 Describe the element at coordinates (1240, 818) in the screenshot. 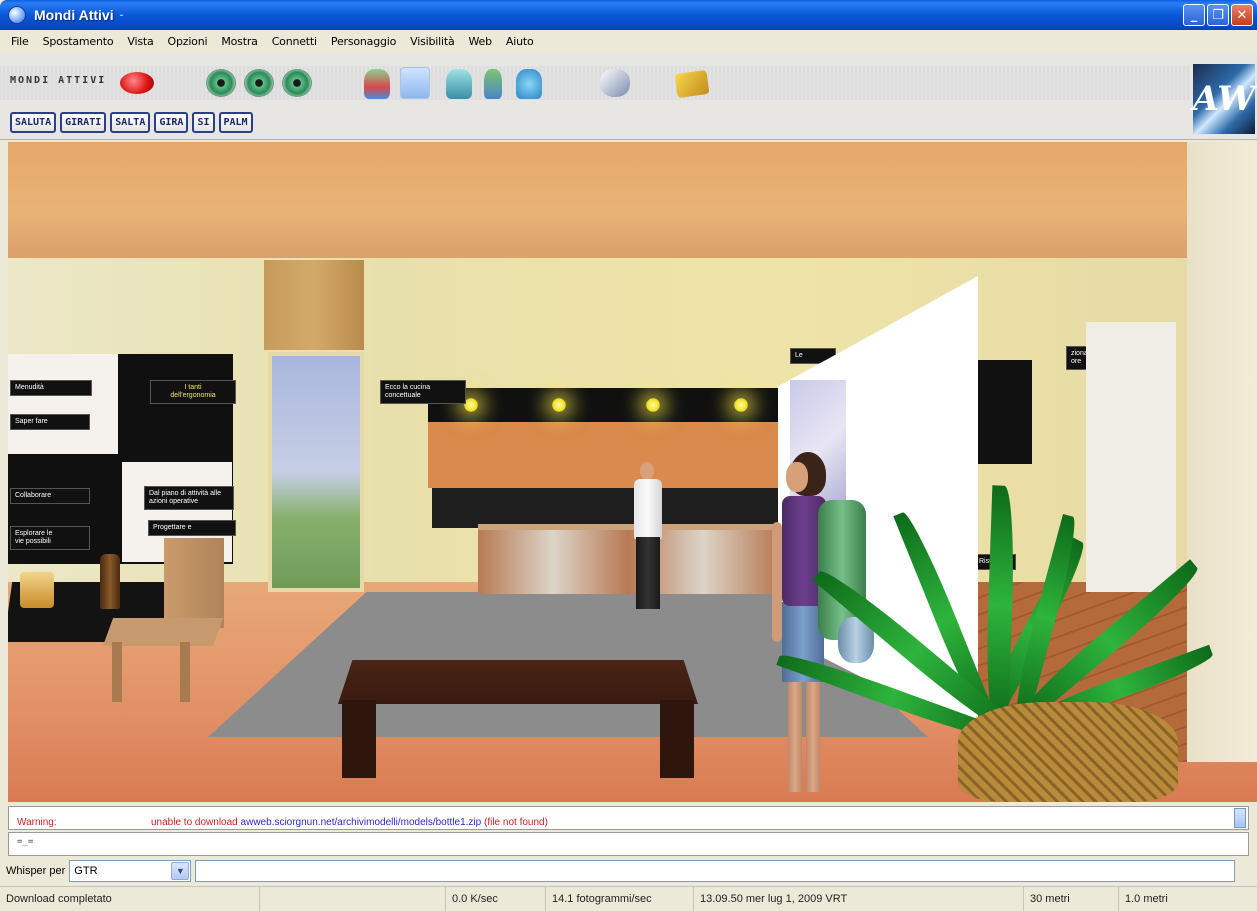

I see `log-scrollbar` at that location.